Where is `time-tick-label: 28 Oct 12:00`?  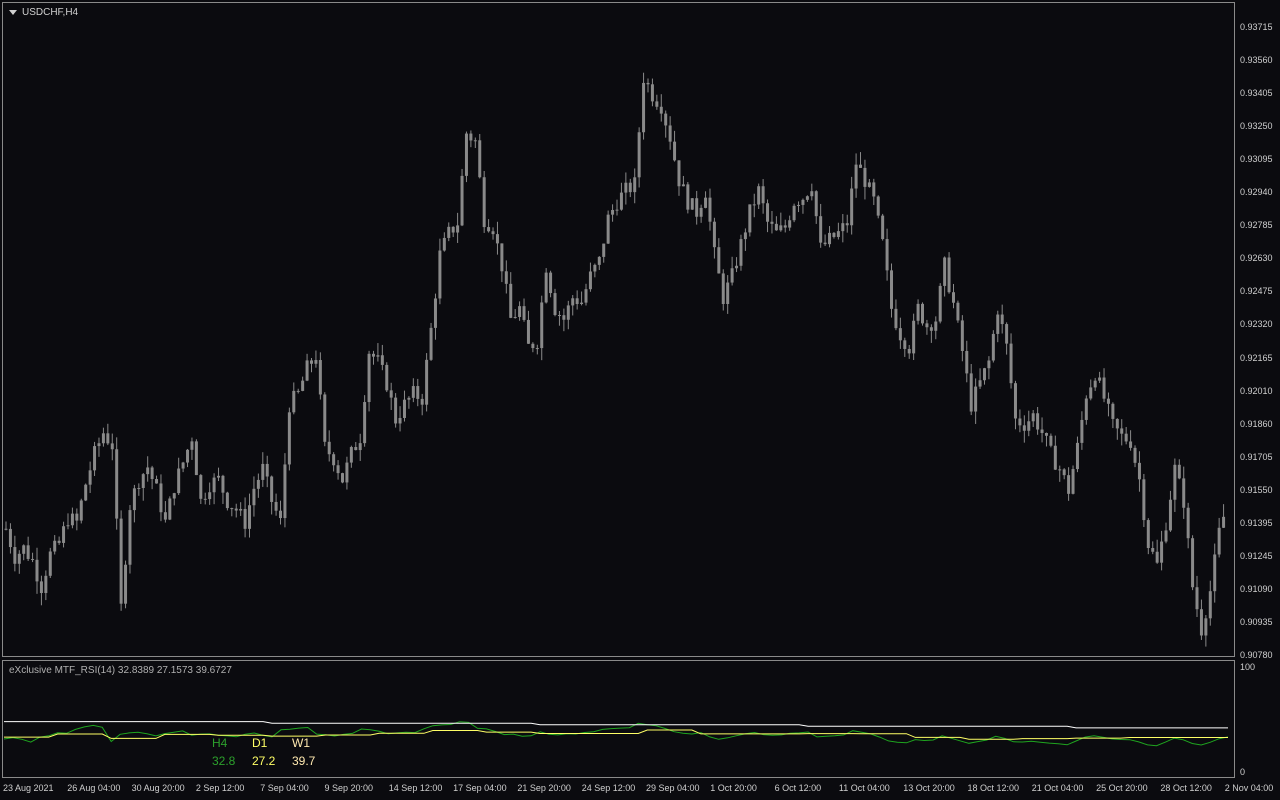
time-tick-label: 28 Oct 12:00 is located at coordinates (1186, 788).